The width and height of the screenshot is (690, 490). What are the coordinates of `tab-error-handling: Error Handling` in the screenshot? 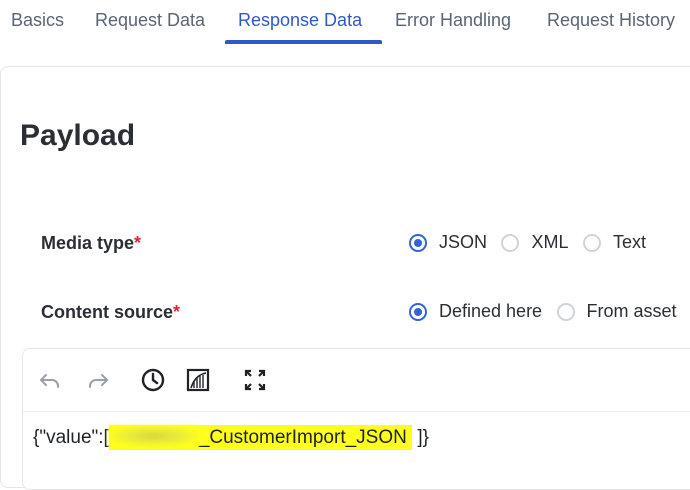 It's located at (453, 21).